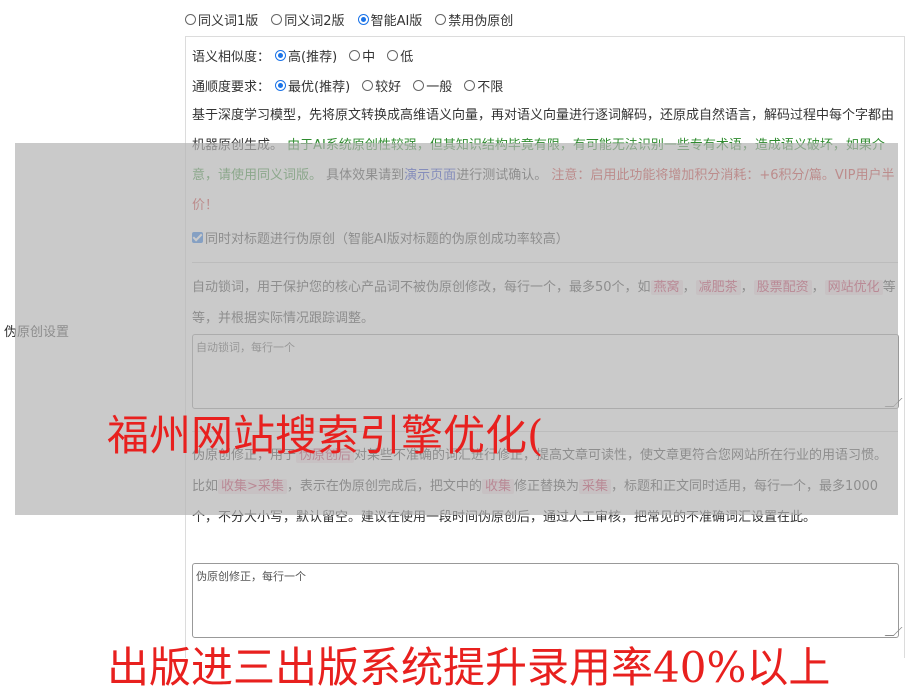  Describe the element at coordinates (363, 19) in the screenshot. I see `mode-ai-radio` at that location.